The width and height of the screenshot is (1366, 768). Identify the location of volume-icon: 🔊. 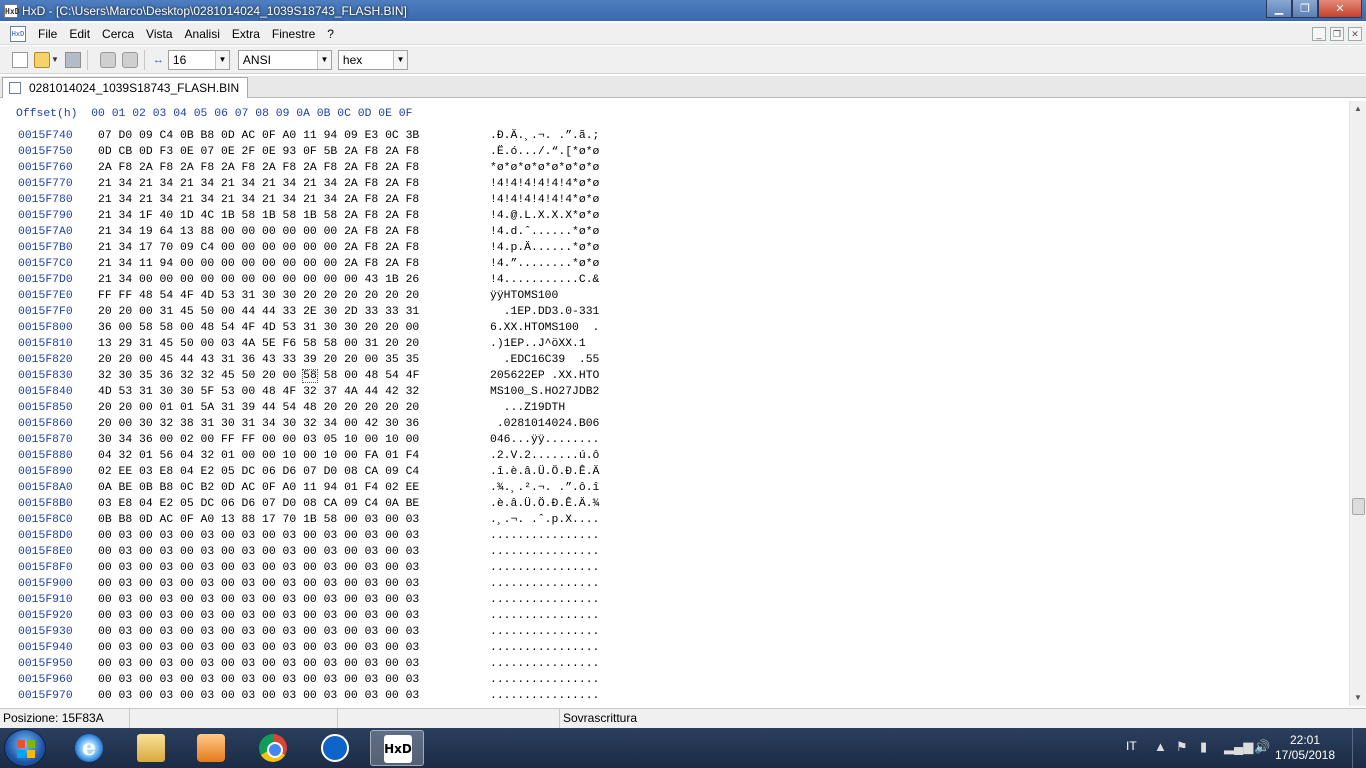
(1262, 747).